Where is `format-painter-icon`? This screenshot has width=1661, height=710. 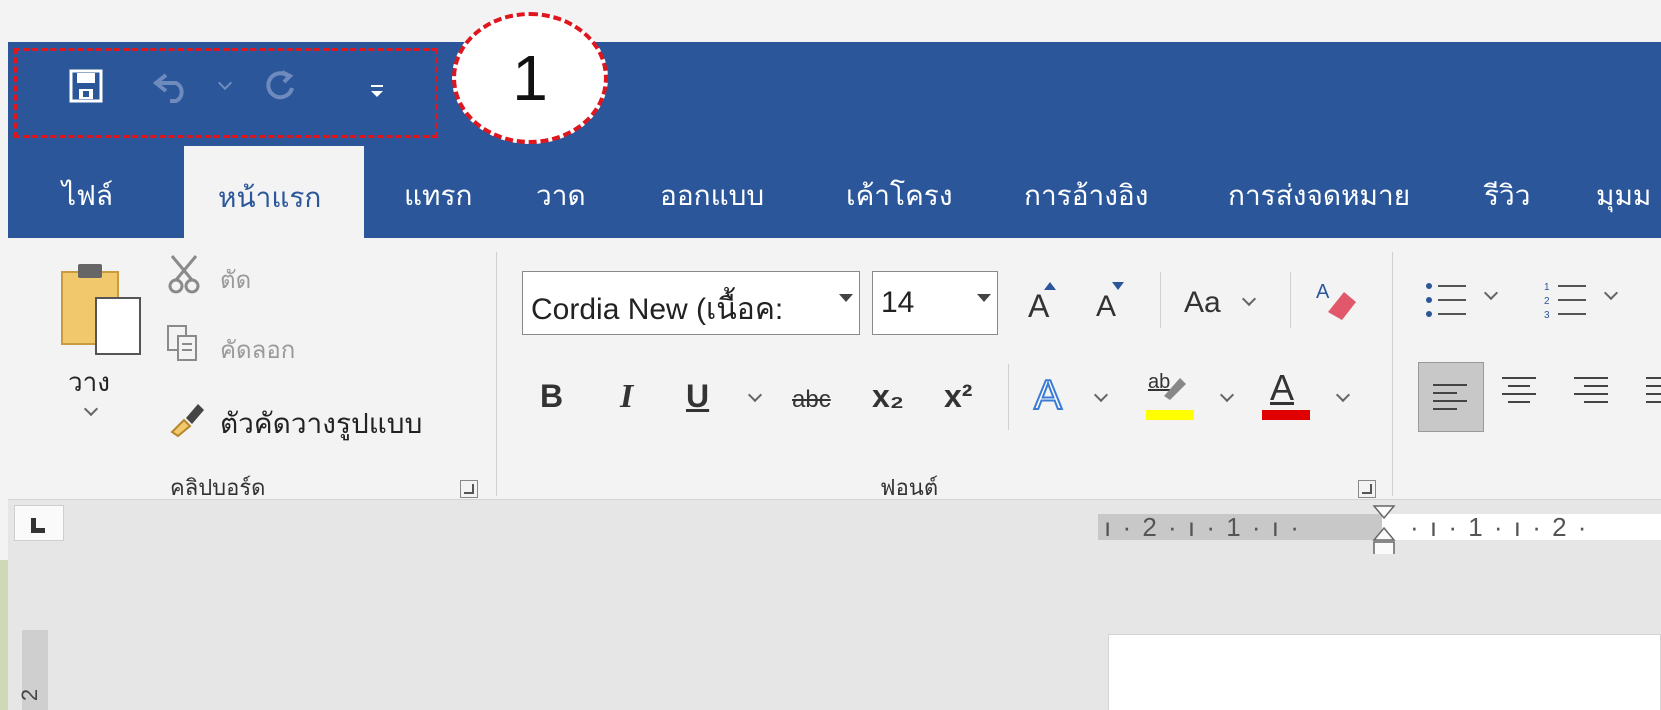
format-painter-icon is located at coordinates (187, 421).